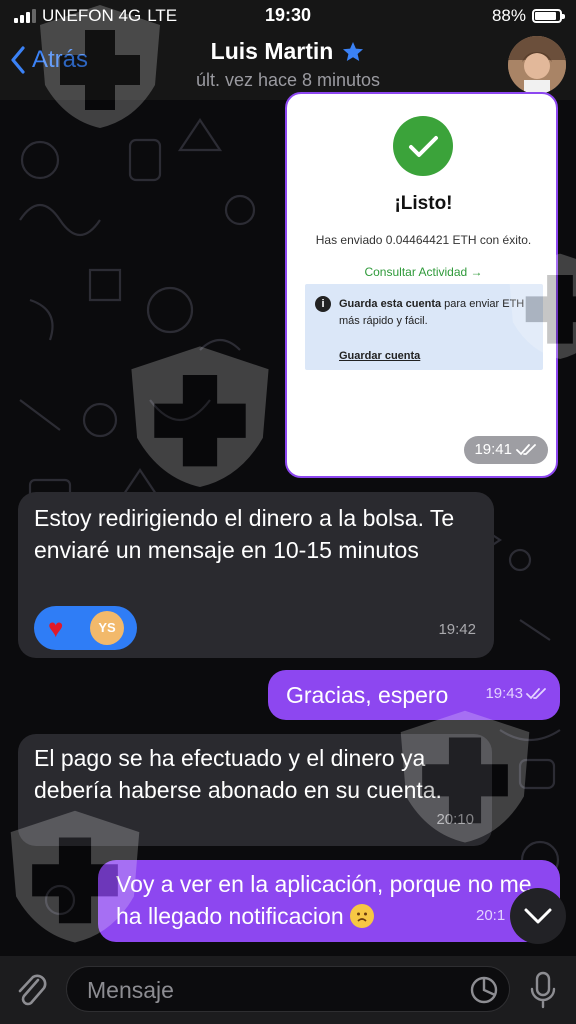  I want to click on back-label: Atrás, so click(60, 59).